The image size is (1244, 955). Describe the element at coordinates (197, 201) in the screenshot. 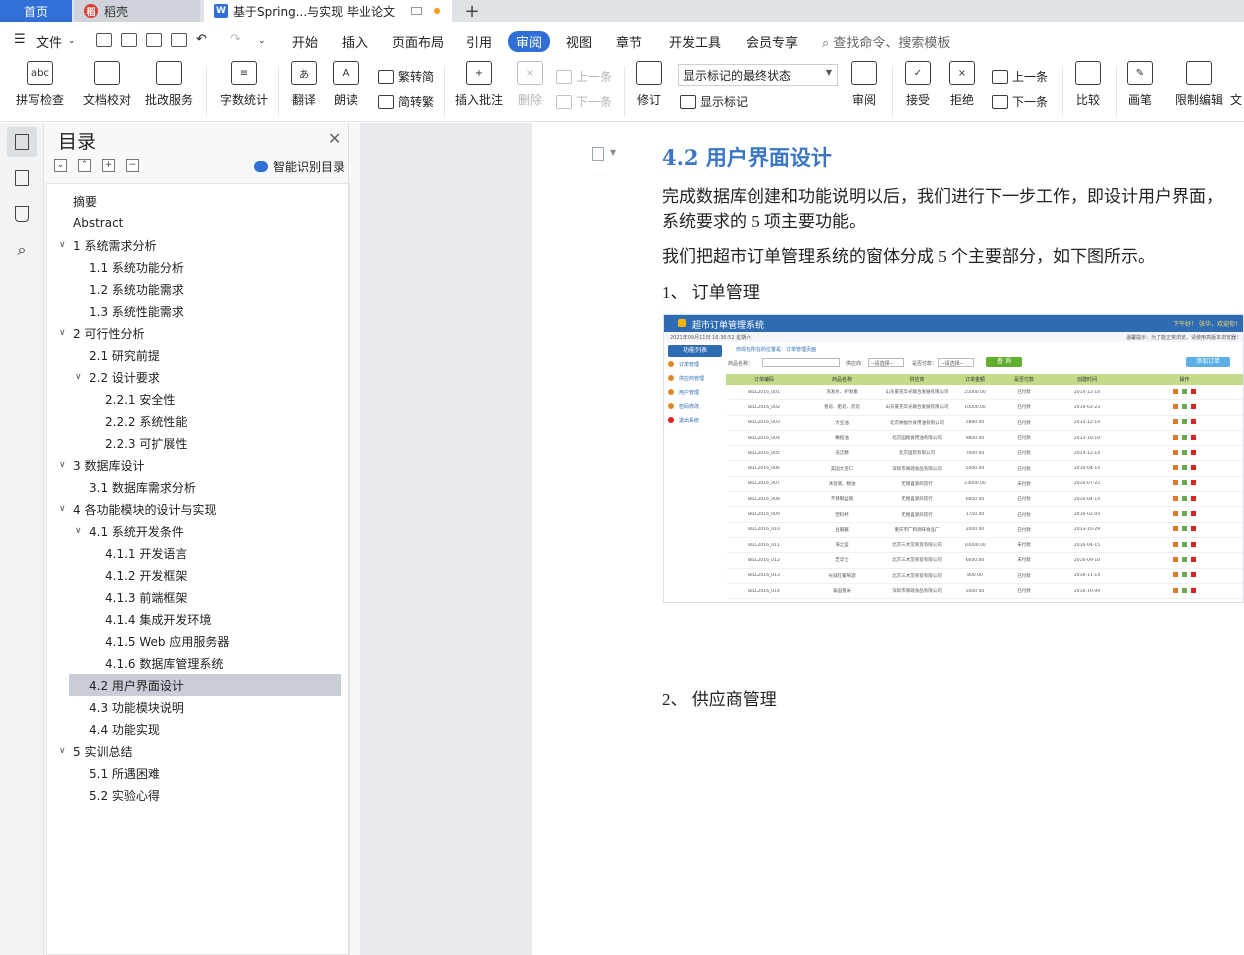

I see `toc-item: 摘要` at that location.